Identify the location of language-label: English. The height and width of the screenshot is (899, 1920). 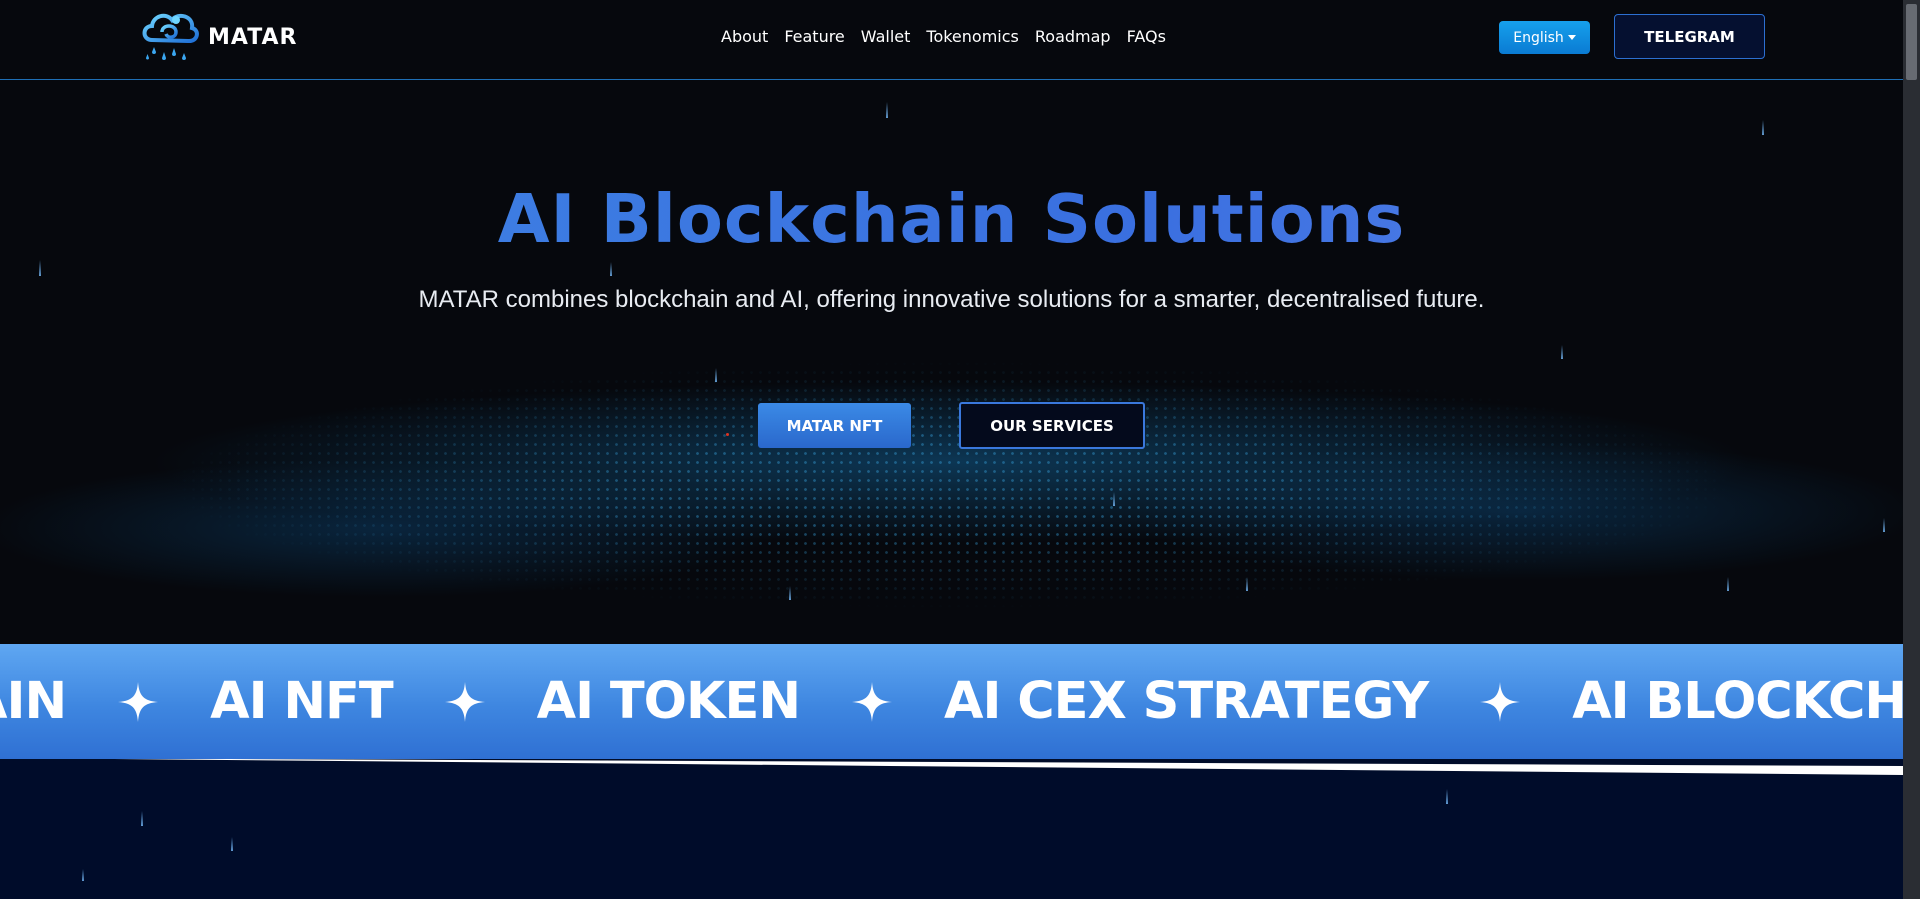
(1538, 37).